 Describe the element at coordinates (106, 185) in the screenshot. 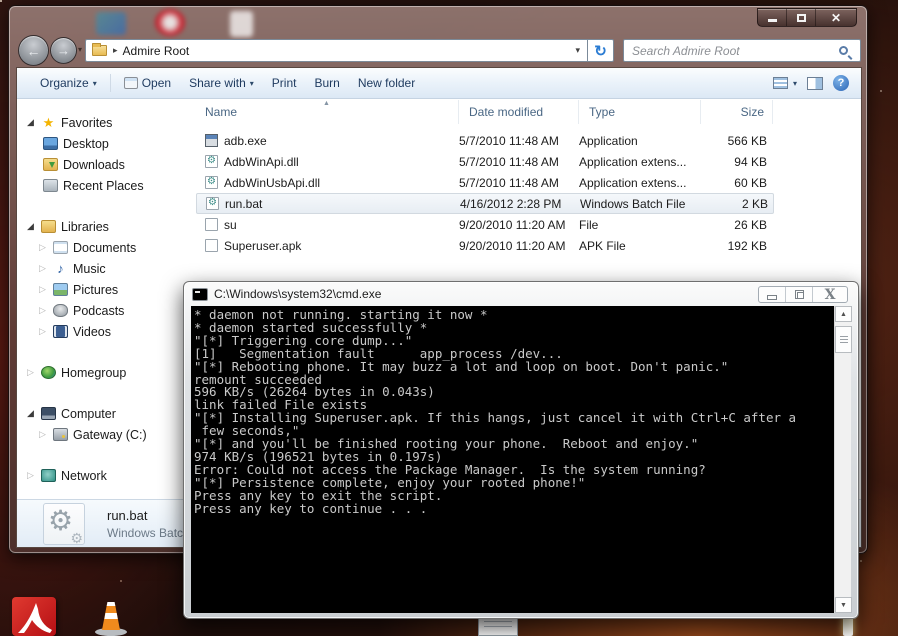

I see `sidebar-item-recent-places: Recent Places` at that location.